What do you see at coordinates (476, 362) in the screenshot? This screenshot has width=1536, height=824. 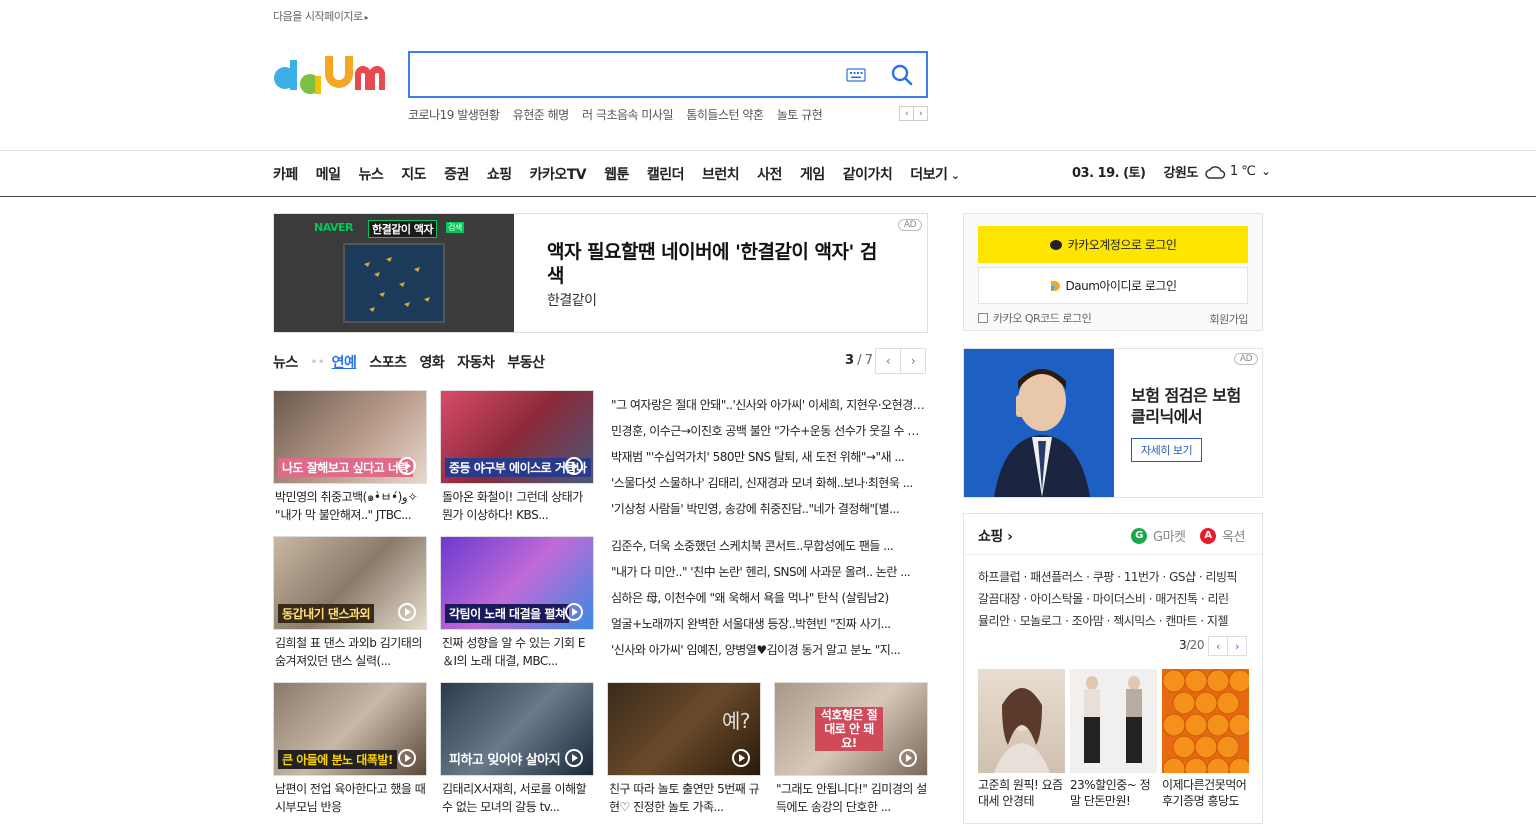 I see `tab-car: 자동차` at bounding box center [476, 362].